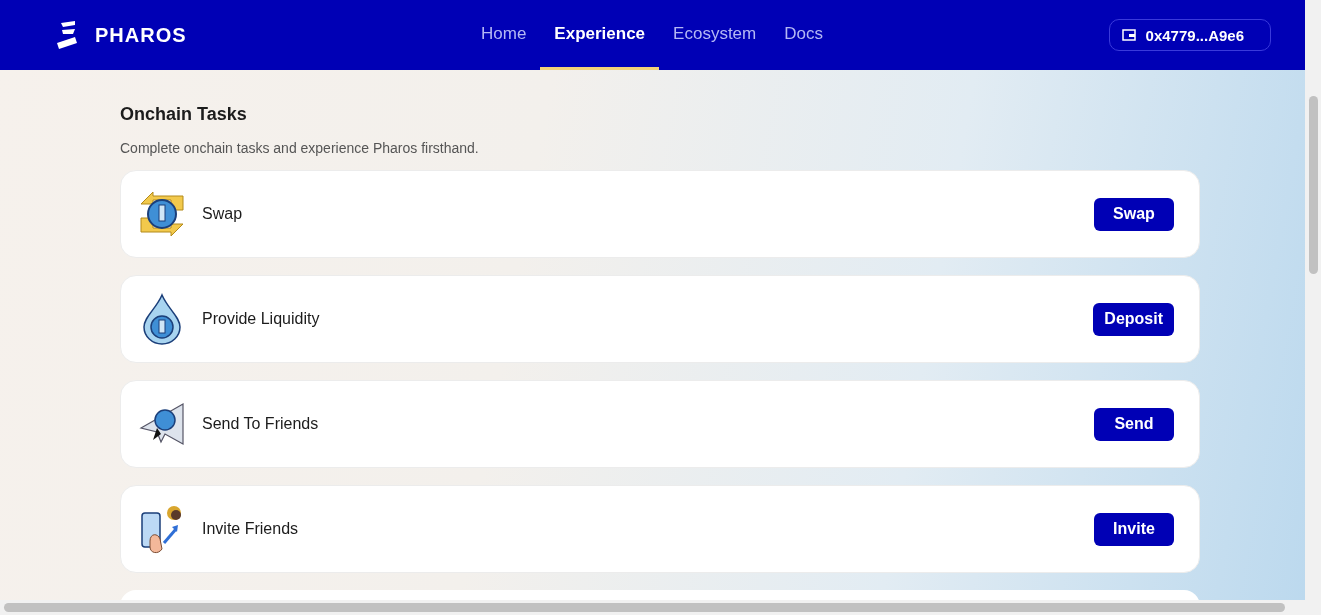 This screenshot has height=615, width=1321. Describe the element at coordinates (162, 529) in the screenshot. I see `phone-invite-icon` at that location.